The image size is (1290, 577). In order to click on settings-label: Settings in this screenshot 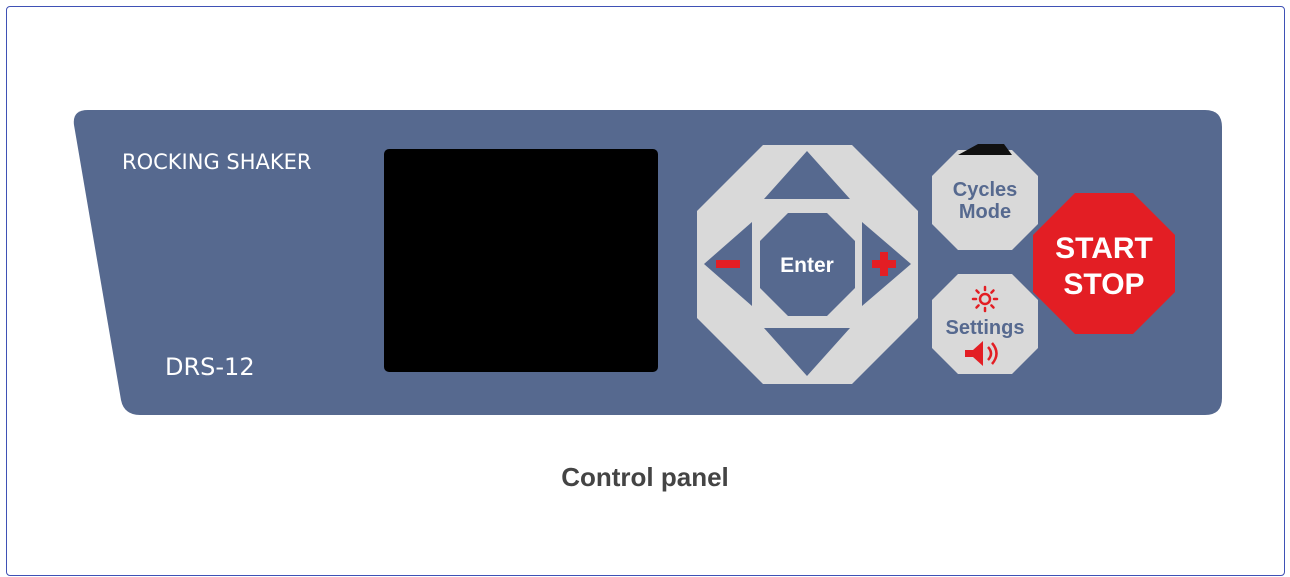, I will do `click(985, 328)`.